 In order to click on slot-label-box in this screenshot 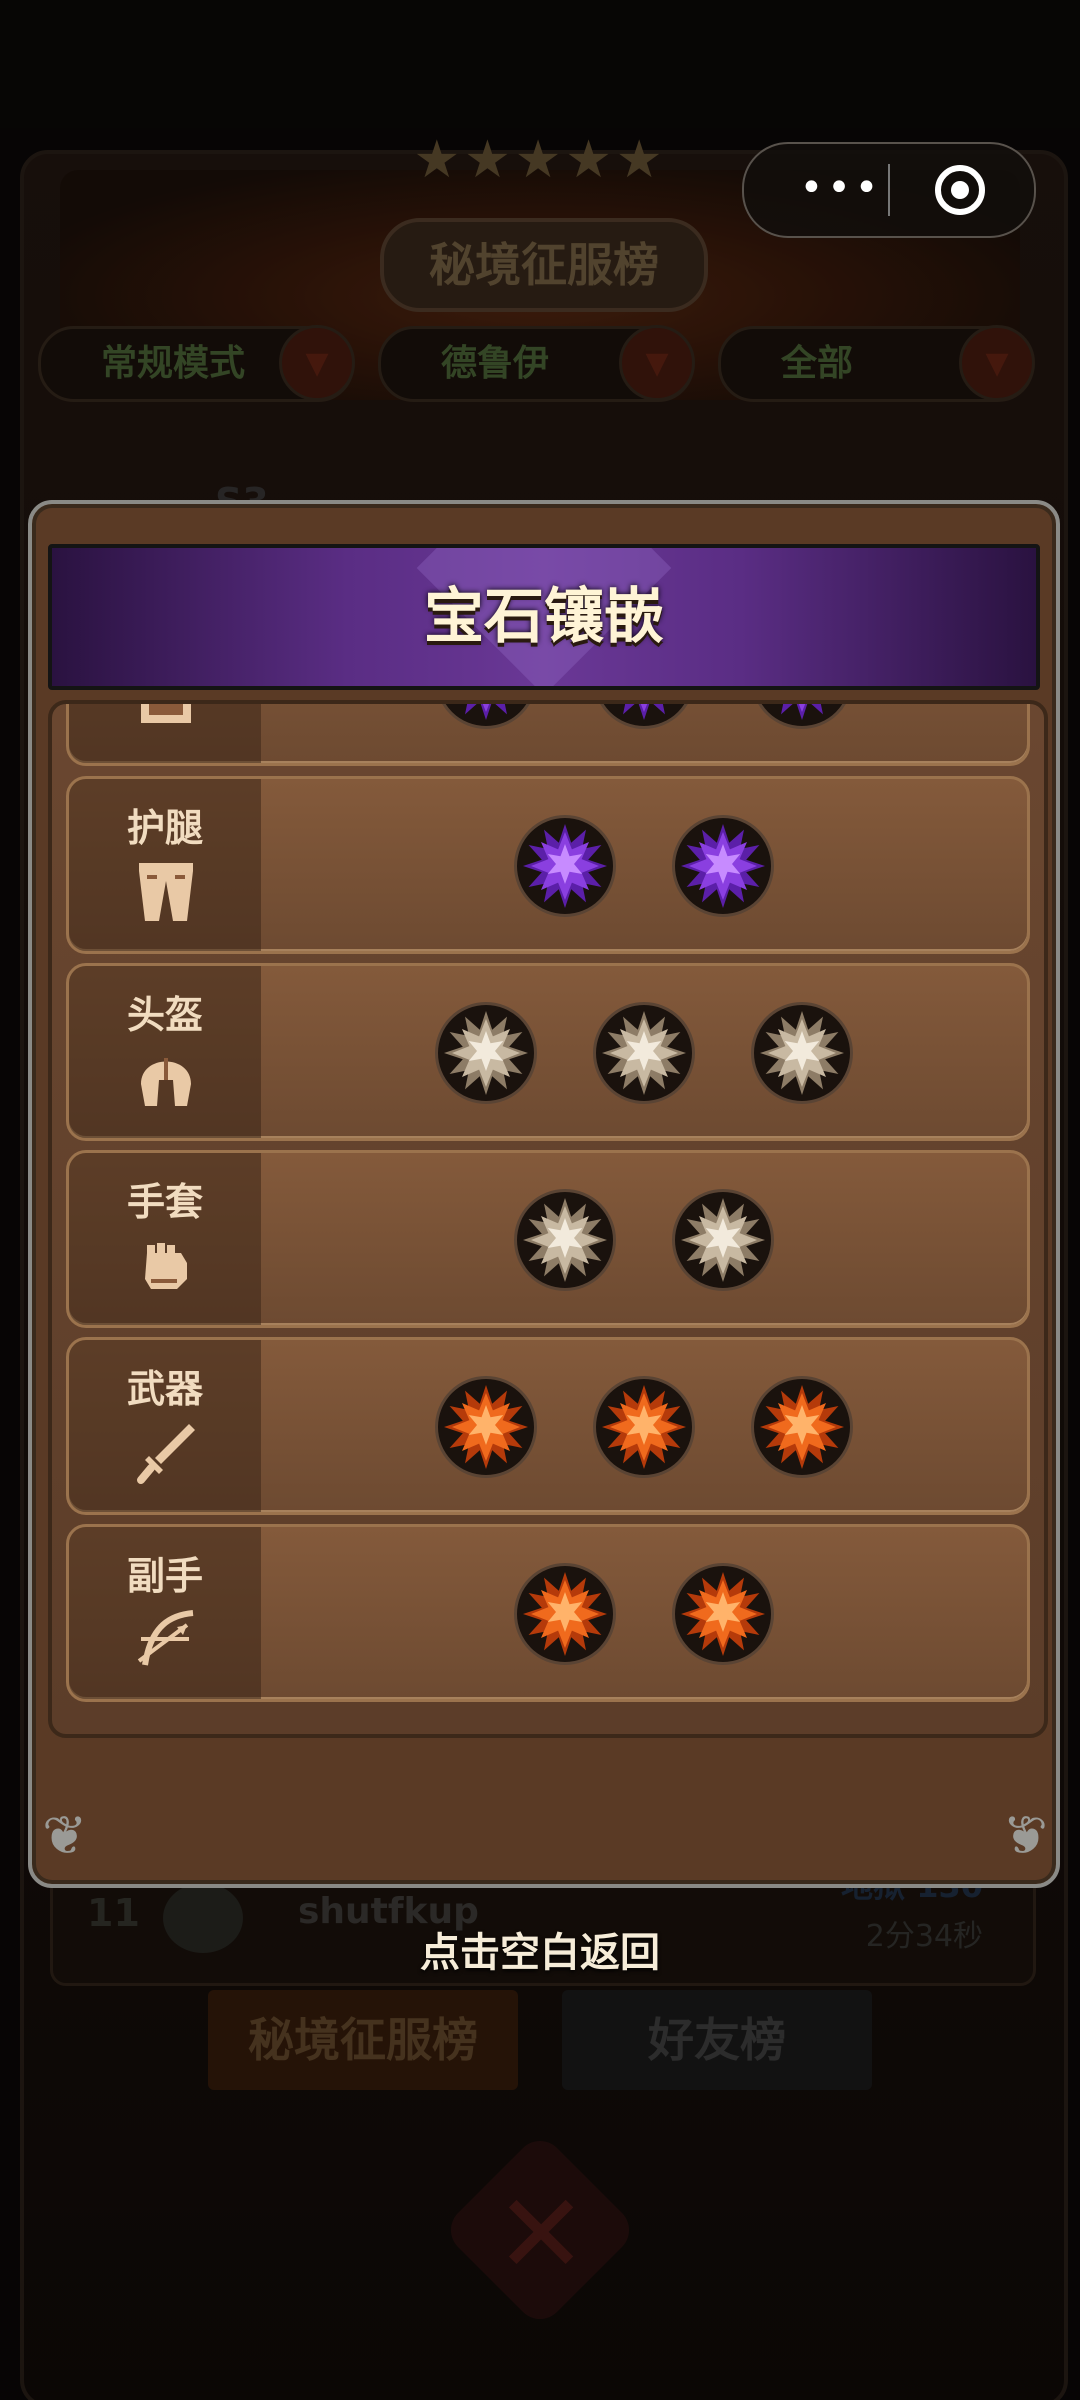, I will do `click(165, 733)`.